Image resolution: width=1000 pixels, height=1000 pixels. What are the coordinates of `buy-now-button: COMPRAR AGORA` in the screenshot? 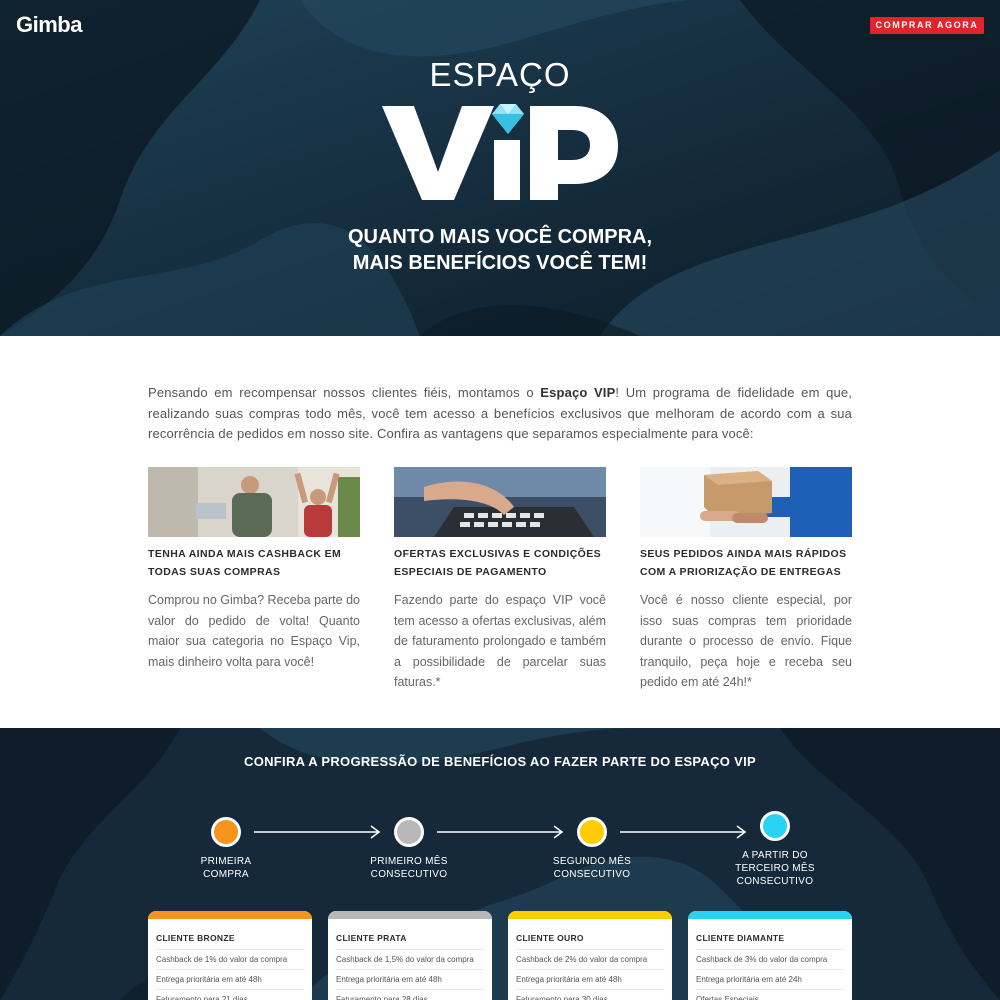 It's located at (927, 25).